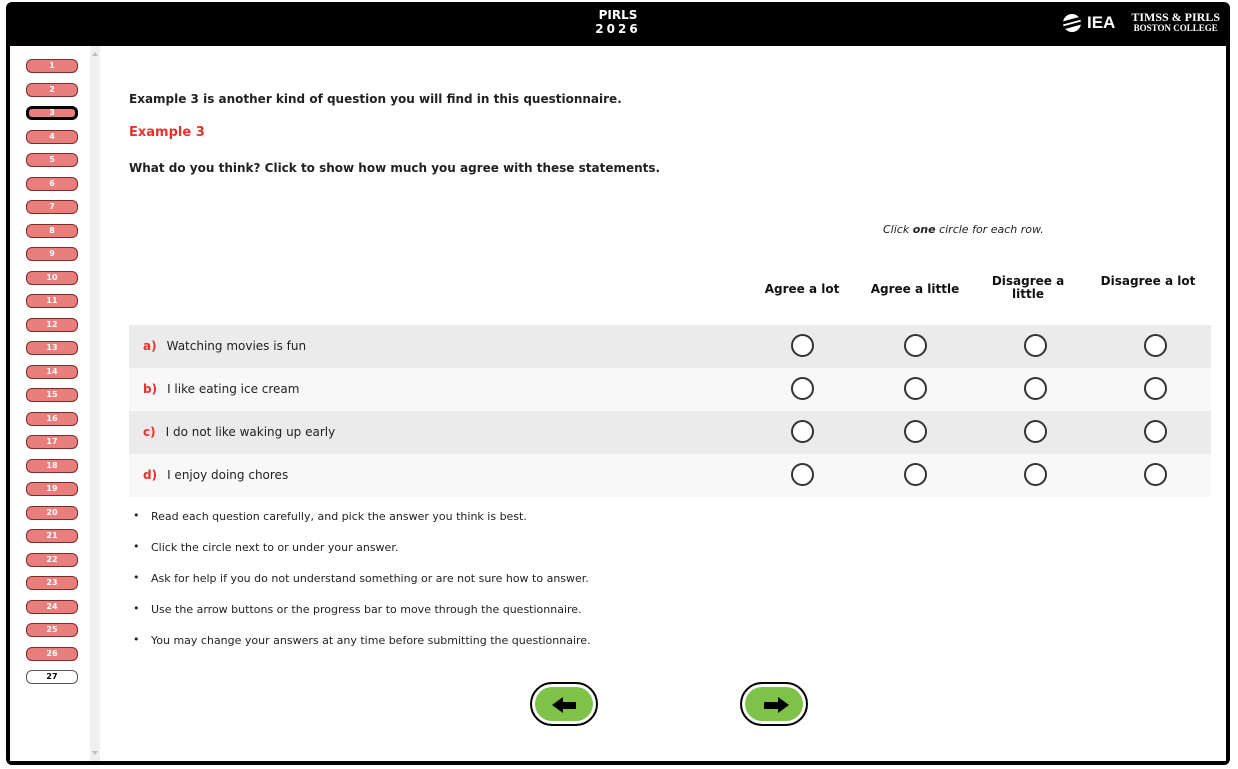 This screenshot has width=1238, height=769. I want to click on progress-item-6: 6, so click(52, 183).